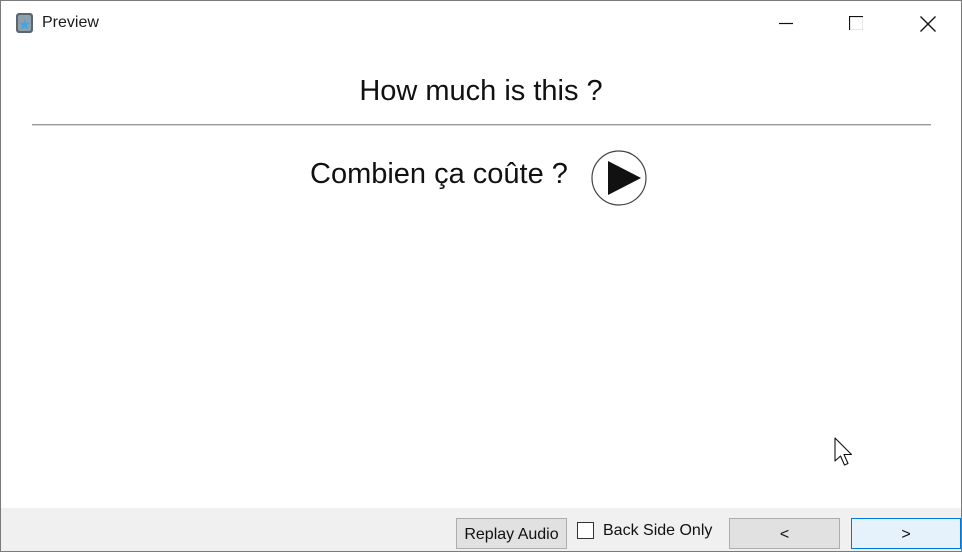  I want to click on previous-card-button: <, so click(784, 533).